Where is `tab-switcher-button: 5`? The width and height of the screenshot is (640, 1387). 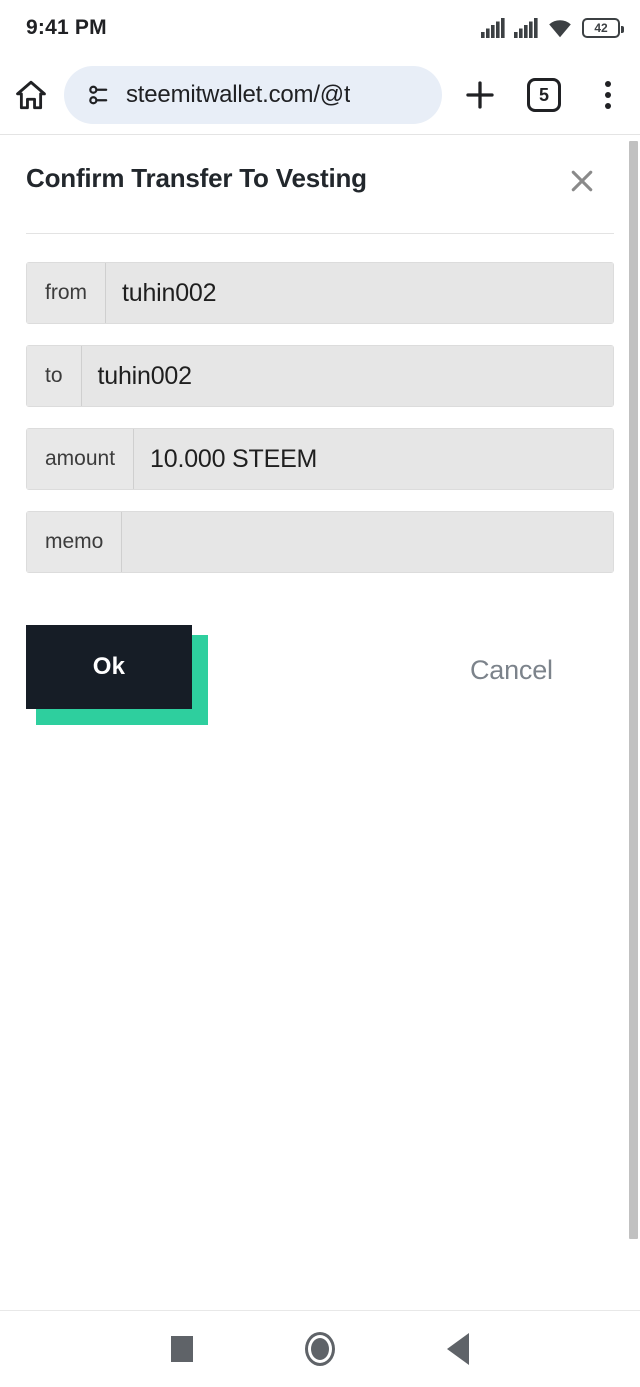
tab-switcher-button: 5 is located at coordinates (544, 95).